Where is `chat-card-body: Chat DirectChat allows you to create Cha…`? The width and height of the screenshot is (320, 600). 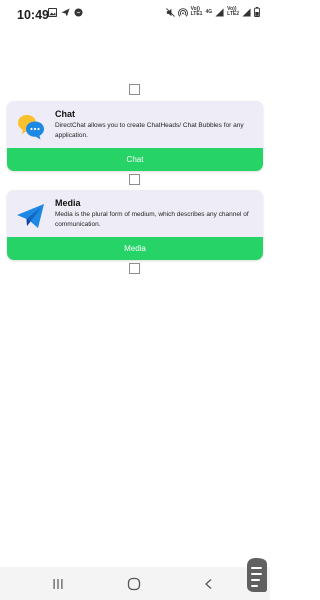 chat-card-body: Chat DirectChat allows you to create Cha… is located at coordinates (135, 124).